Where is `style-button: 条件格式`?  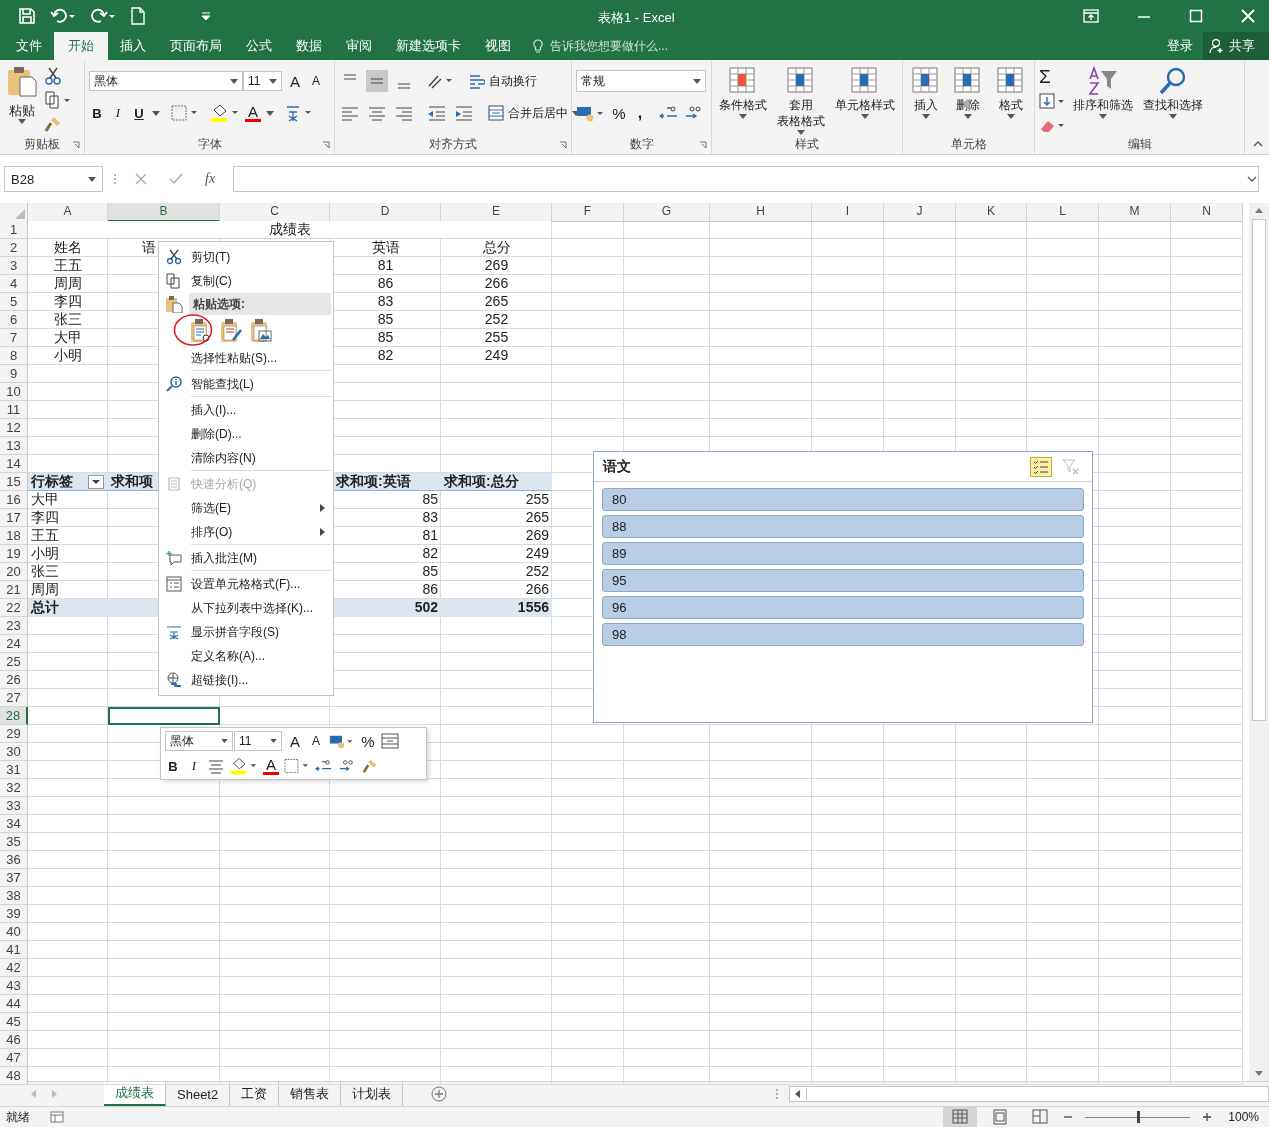
style-button: 条件格式 is located at coordinates (743, 100).